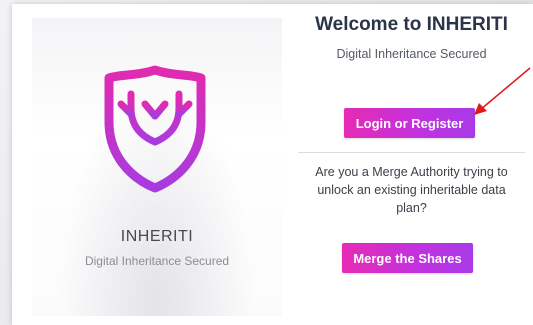 The height and width of the screenshot is (325, 533). Describe the element at coordinates (411, 54) in the screenshot. I see `page-subtitle: Digital Inheritance Secured` at that location.